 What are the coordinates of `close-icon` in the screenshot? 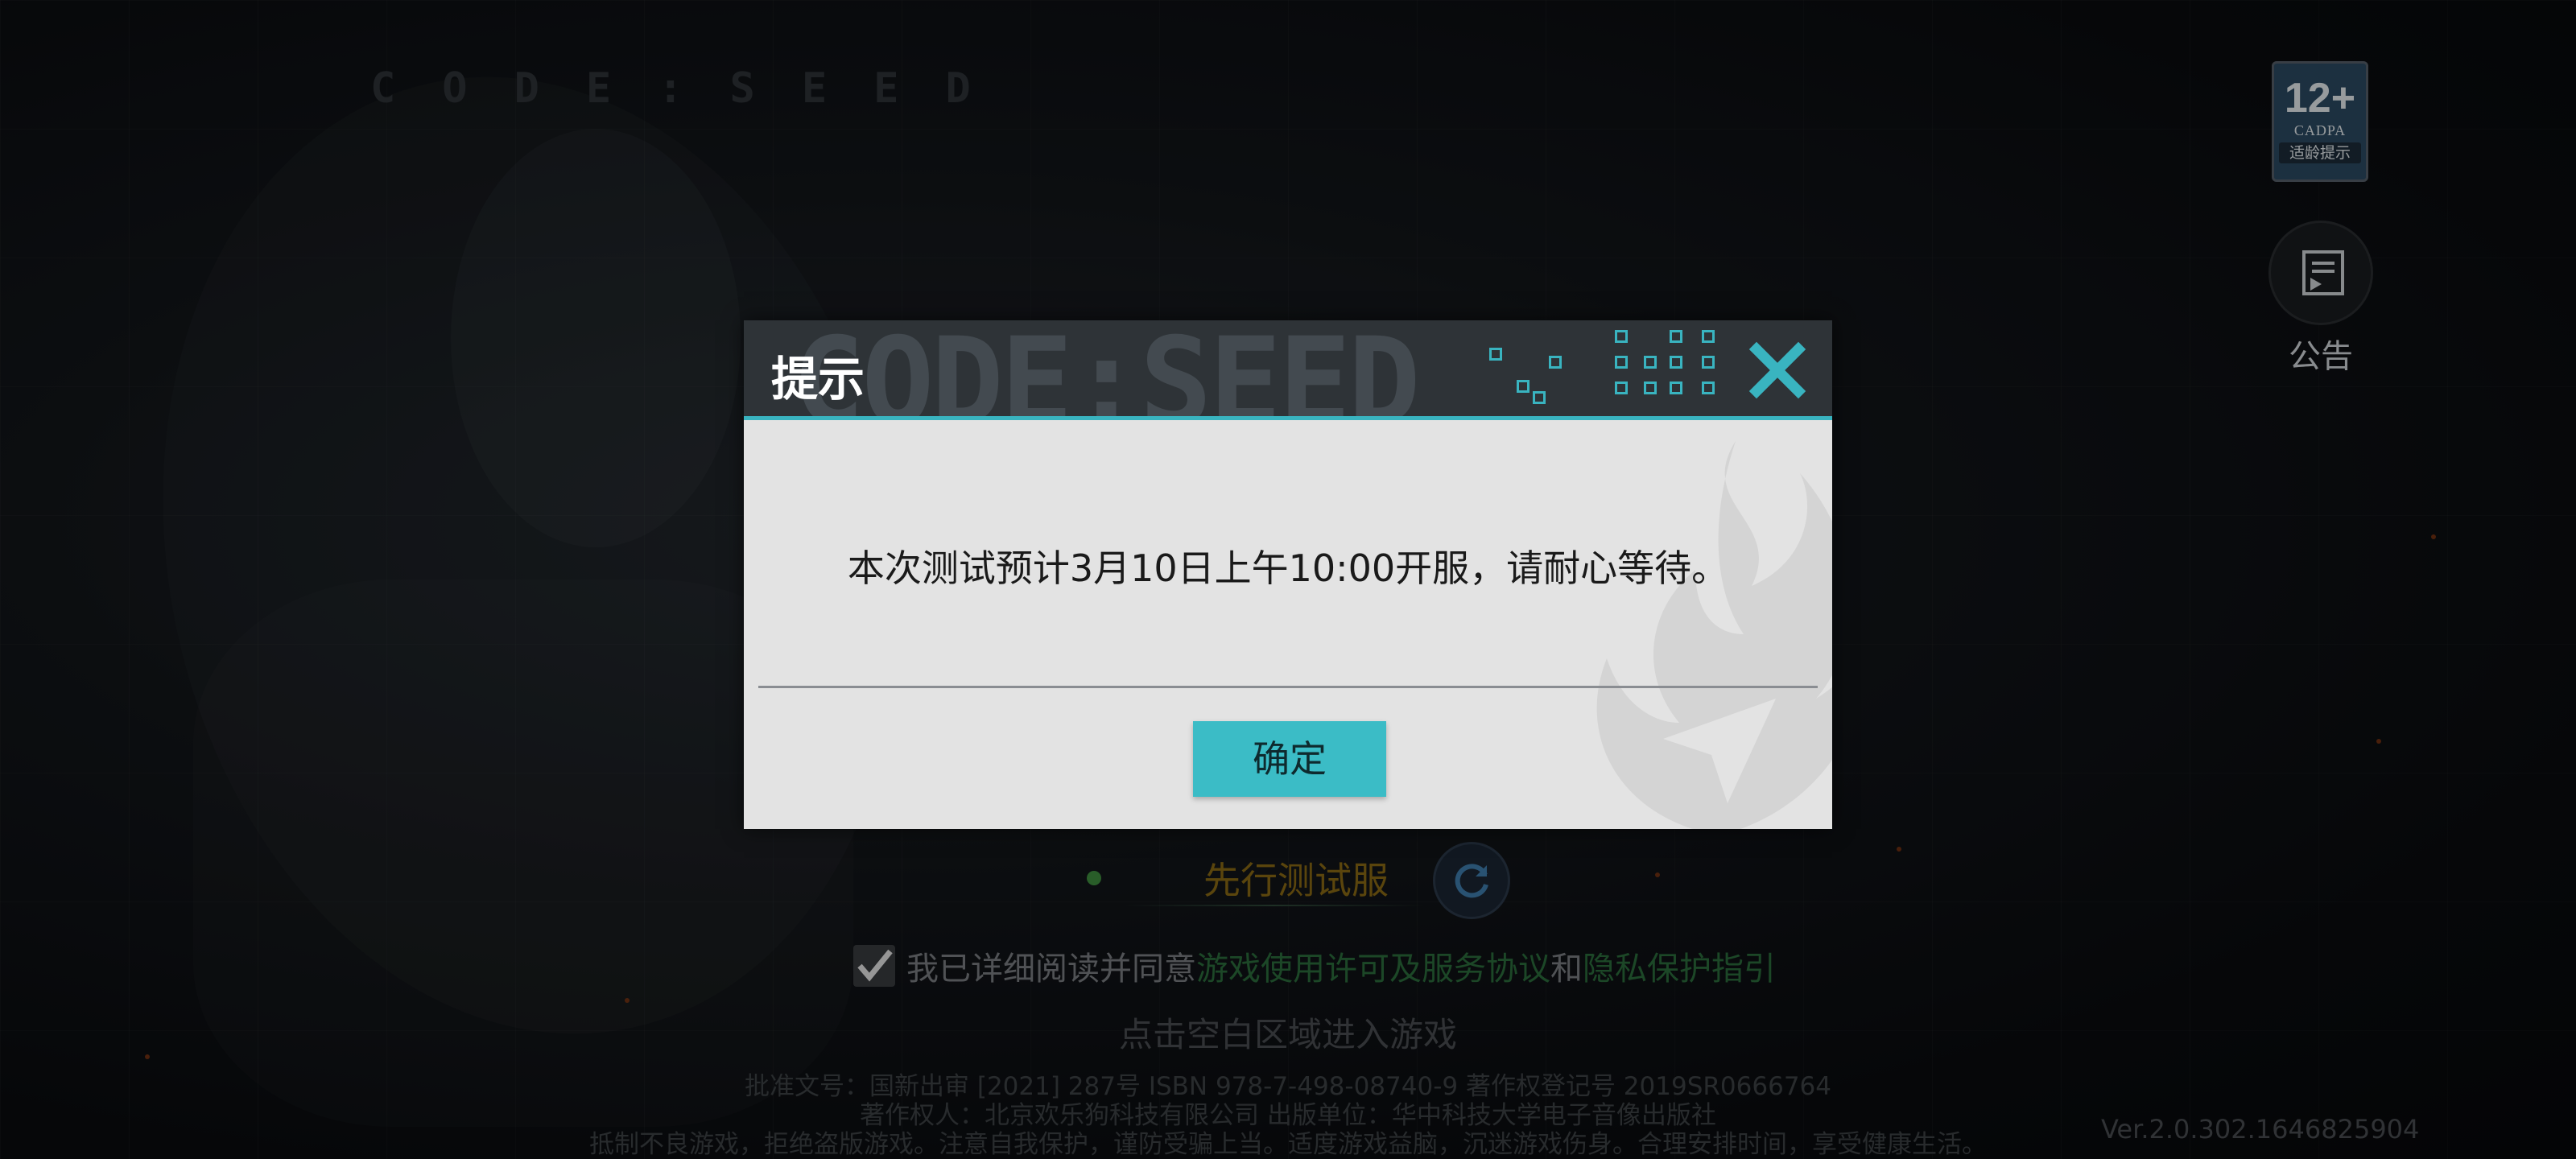 It's located at (1777, 370).